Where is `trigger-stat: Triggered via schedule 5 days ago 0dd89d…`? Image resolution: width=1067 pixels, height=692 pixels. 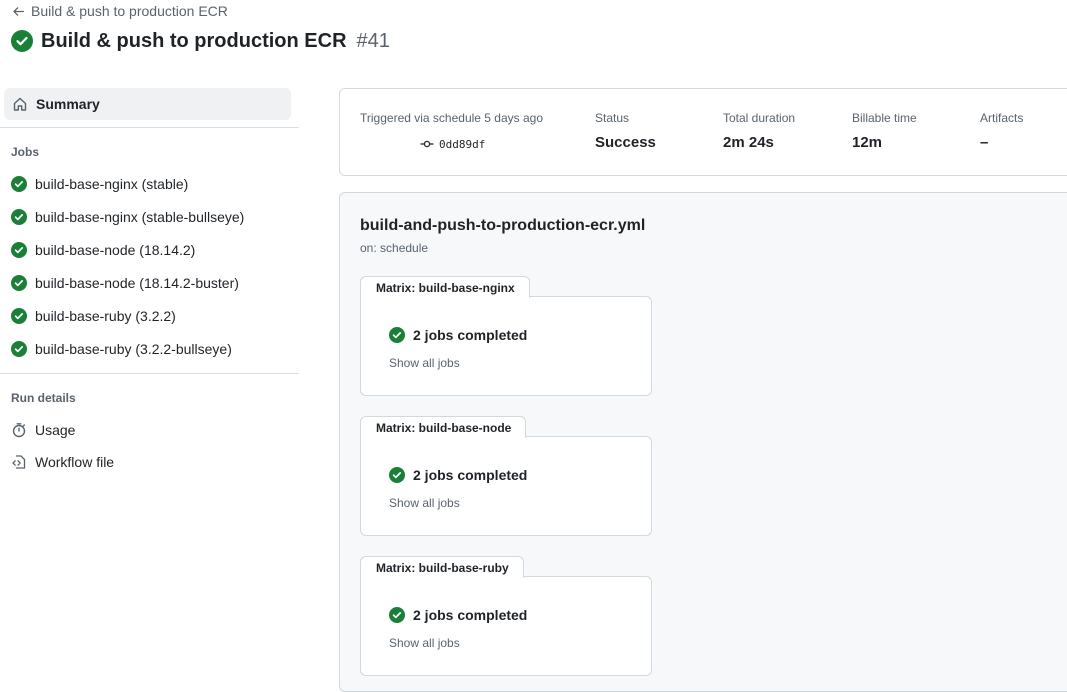 trigger-stat: Triggered via schedule 5 days ago 0dd89d… is located at coordinates (451, 131).